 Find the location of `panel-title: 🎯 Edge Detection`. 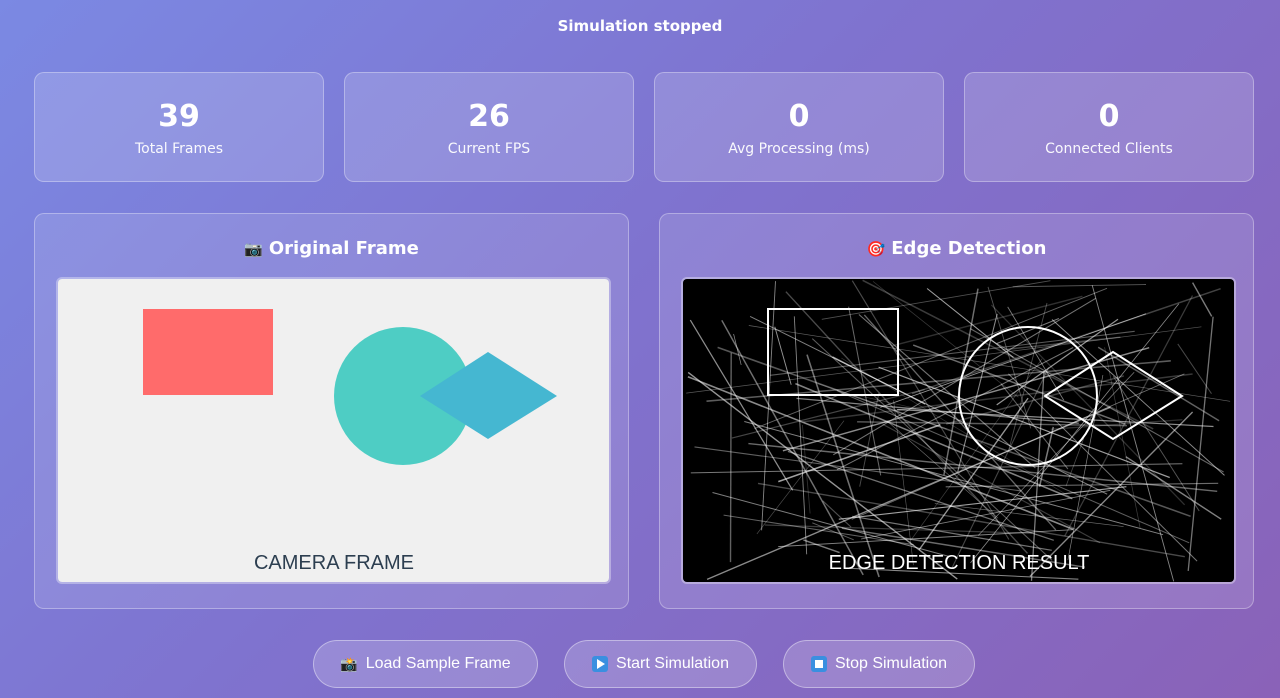

panel-title: 🎯 Edge Detection is located at coordinates (956, 248).